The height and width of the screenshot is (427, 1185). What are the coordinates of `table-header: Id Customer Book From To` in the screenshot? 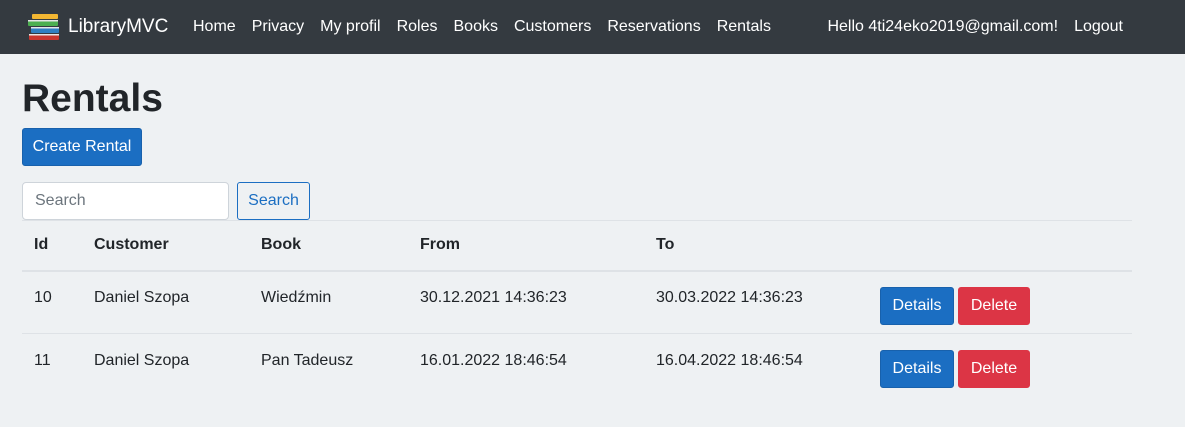 It's located at (577, 245).